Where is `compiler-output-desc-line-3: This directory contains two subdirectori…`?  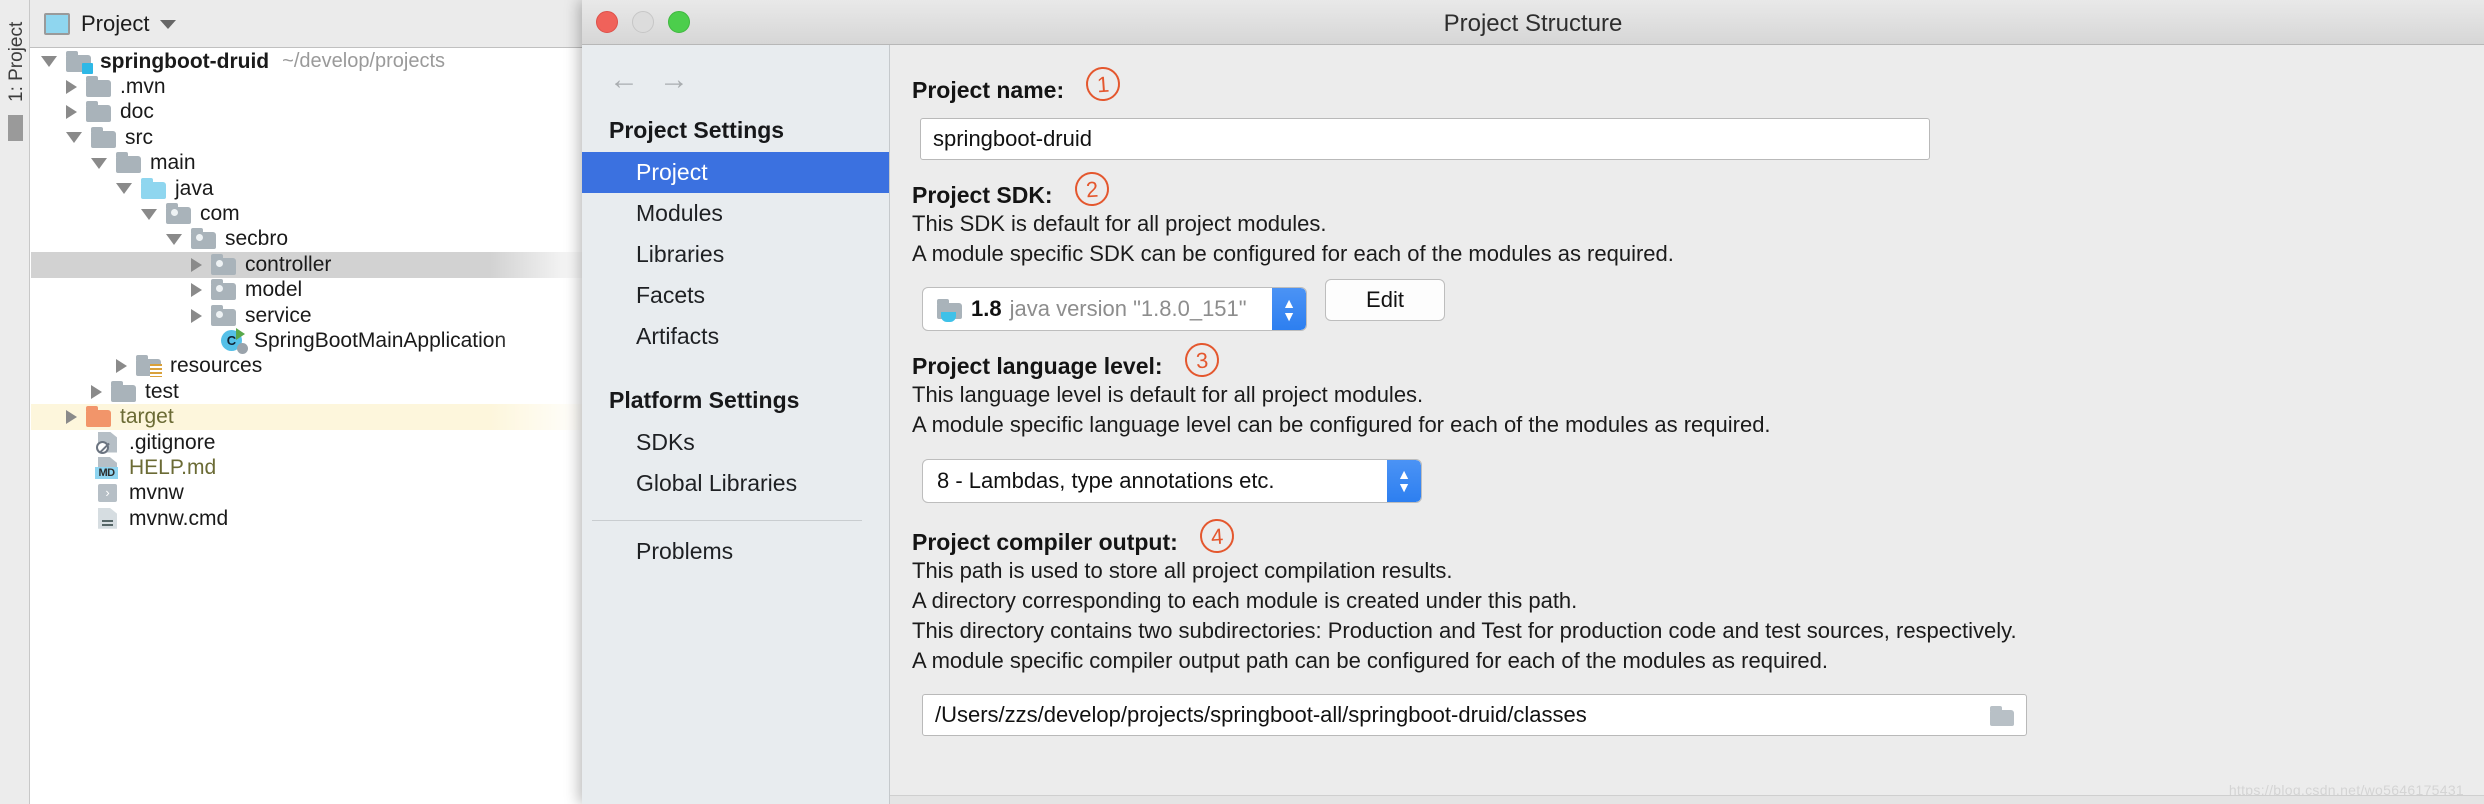
compiler-output-desc-line-3: This directory contains two subdirectori… is located at coordinates (1464, 630).